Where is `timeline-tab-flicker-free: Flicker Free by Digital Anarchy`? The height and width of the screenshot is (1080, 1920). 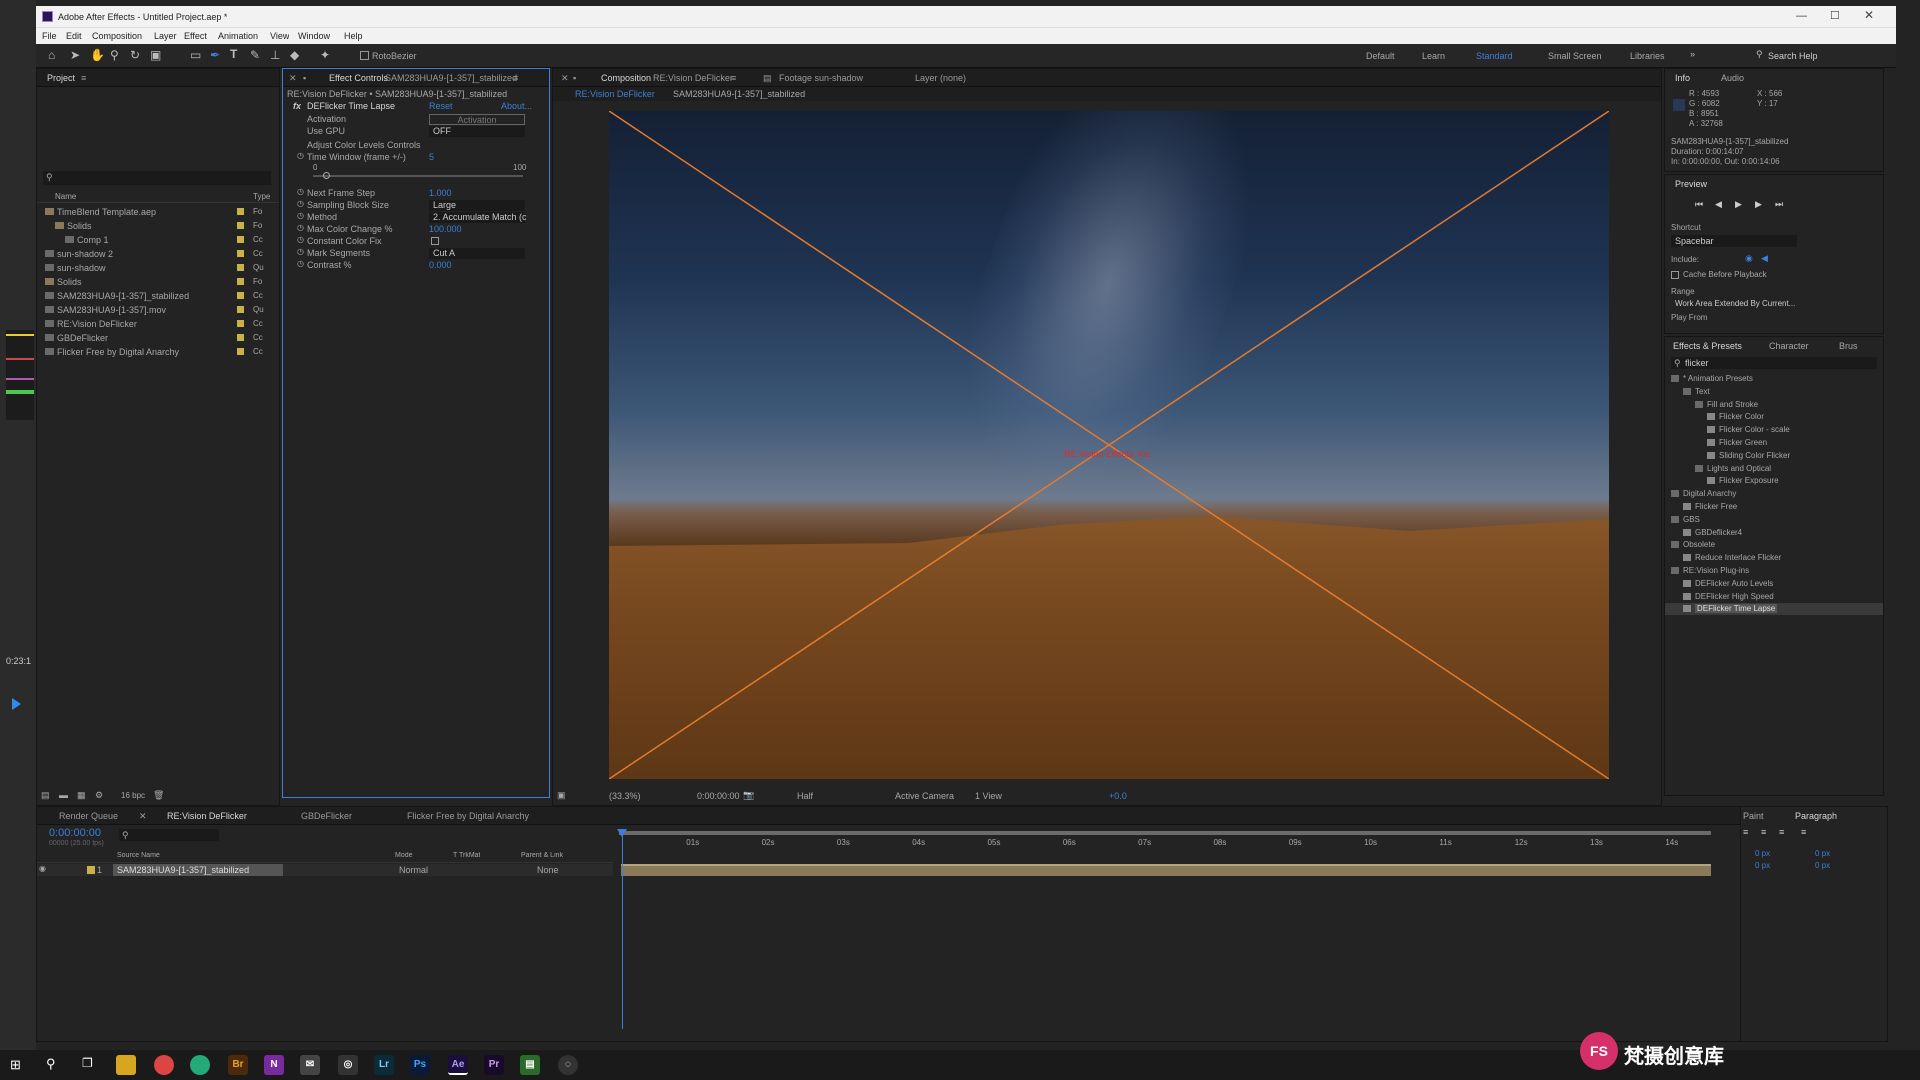 timeline-tab-flicker-free: Flicker Free by Digital Anarchy is located at coordinates (468, 816).